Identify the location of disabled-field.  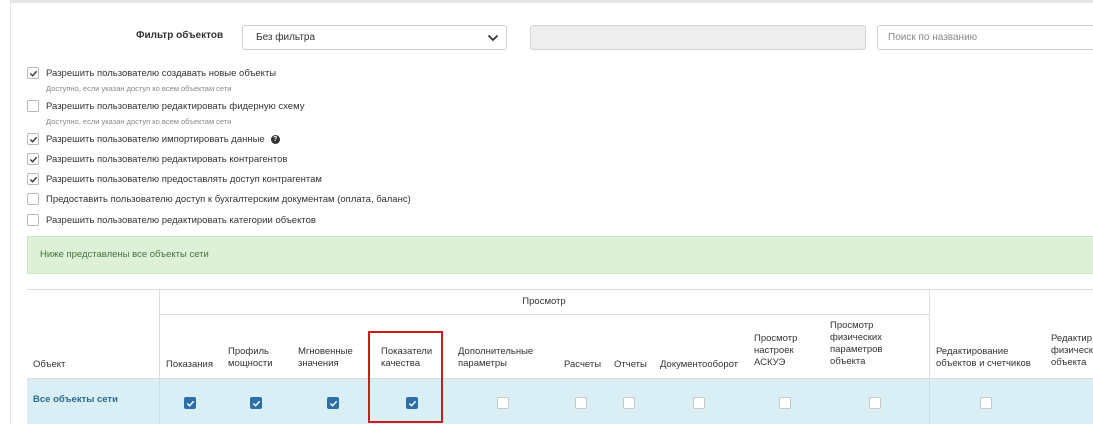
(698, 37).